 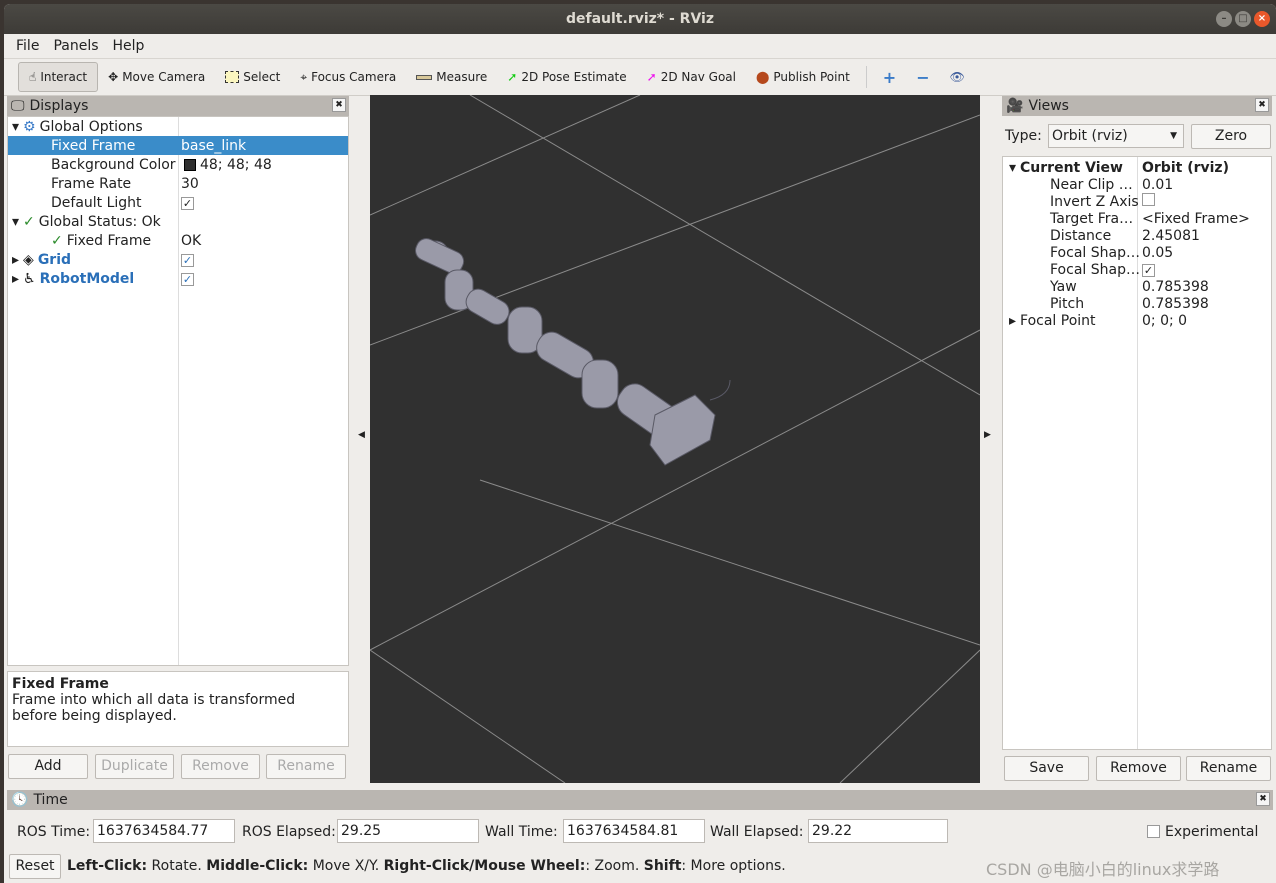 What do you see at coordinates (220, 766) in the screenshot?
I see `remove-button: Remove` at bounding box center [220, 766].